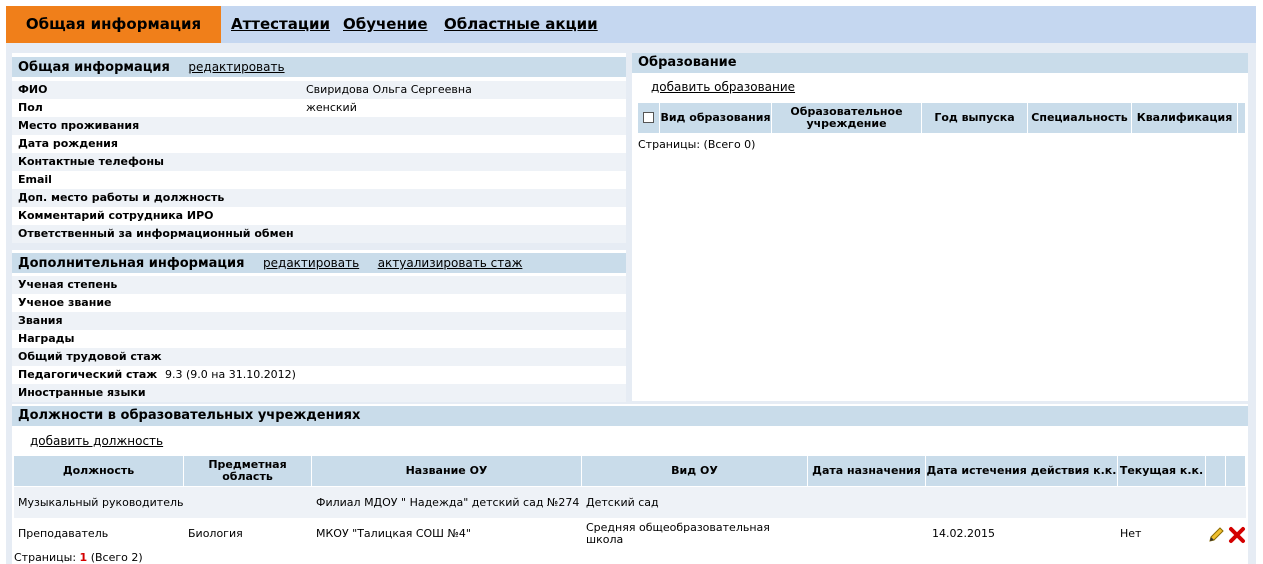 This screenshot has width=1263, height=564. I want to click on field-label: Место проживания, so click(79, 125).